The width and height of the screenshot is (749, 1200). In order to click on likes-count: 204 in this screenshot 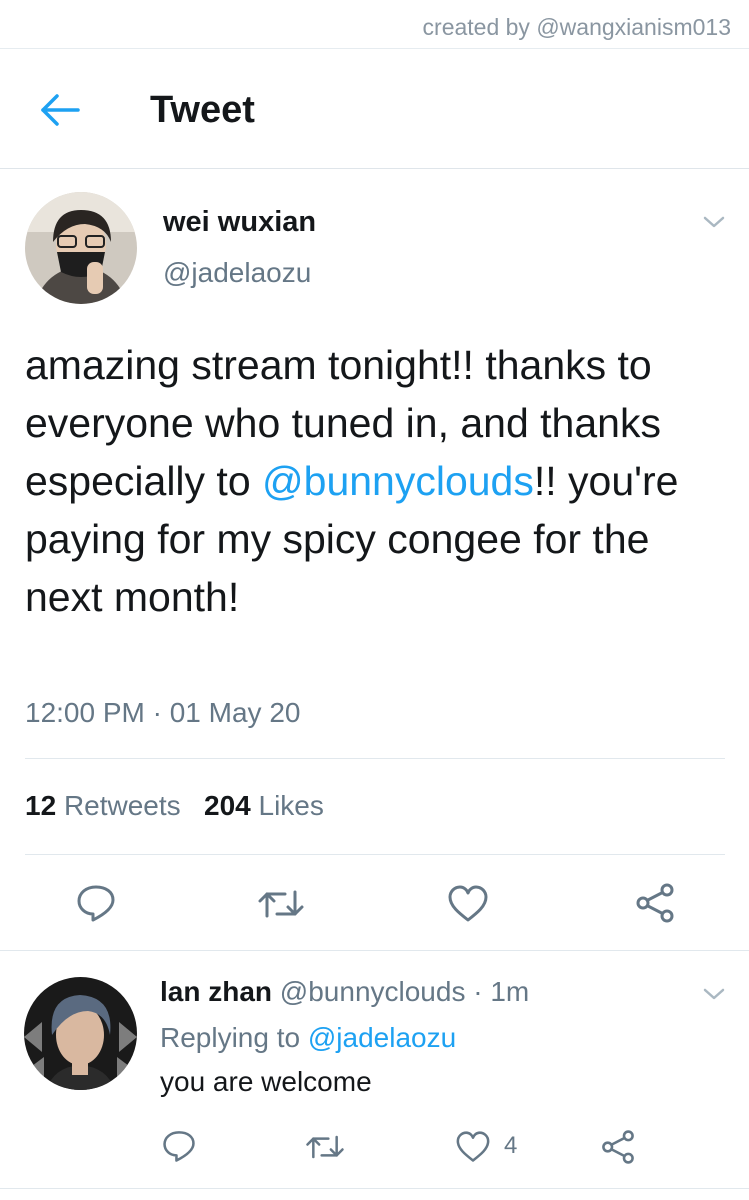, I will do `click(227, 805)`.